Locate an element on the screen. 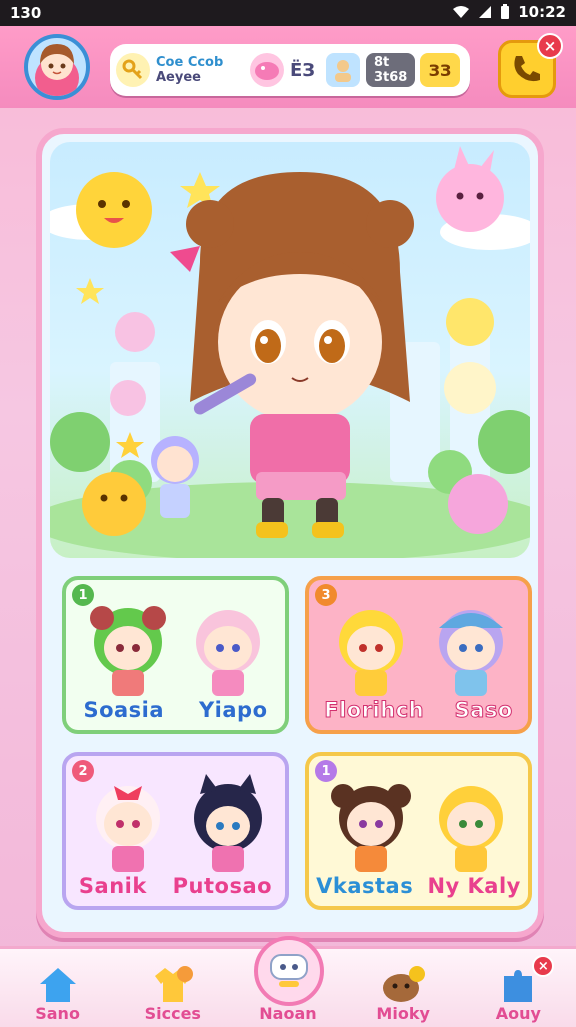 This screenshot has width=576, height=1027. character-name: Soasia is located at coordinates (124, 710).